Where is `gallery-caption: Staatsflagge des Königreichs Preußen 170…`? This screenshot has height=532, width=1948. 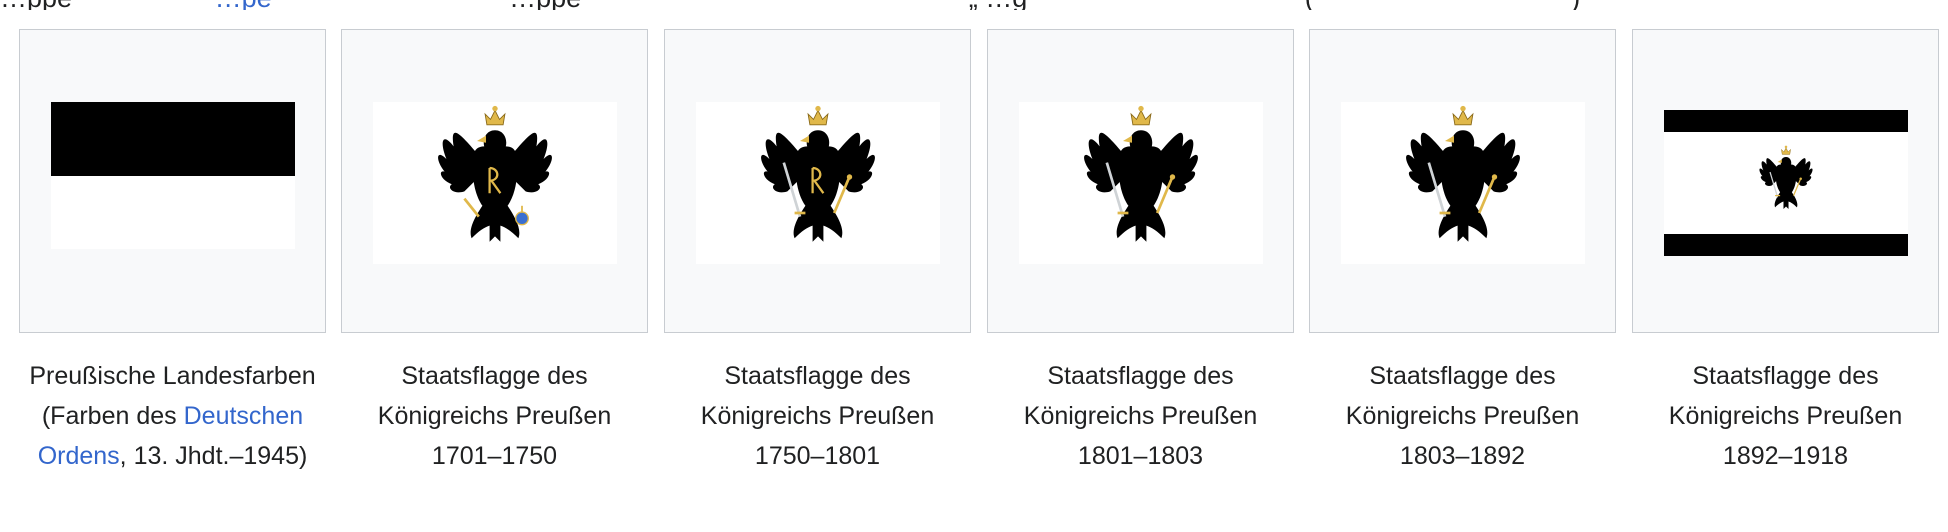
gallery-caption: Staatsflagge des Königreichs Preußen 170… is located at coordinates (494, 416).